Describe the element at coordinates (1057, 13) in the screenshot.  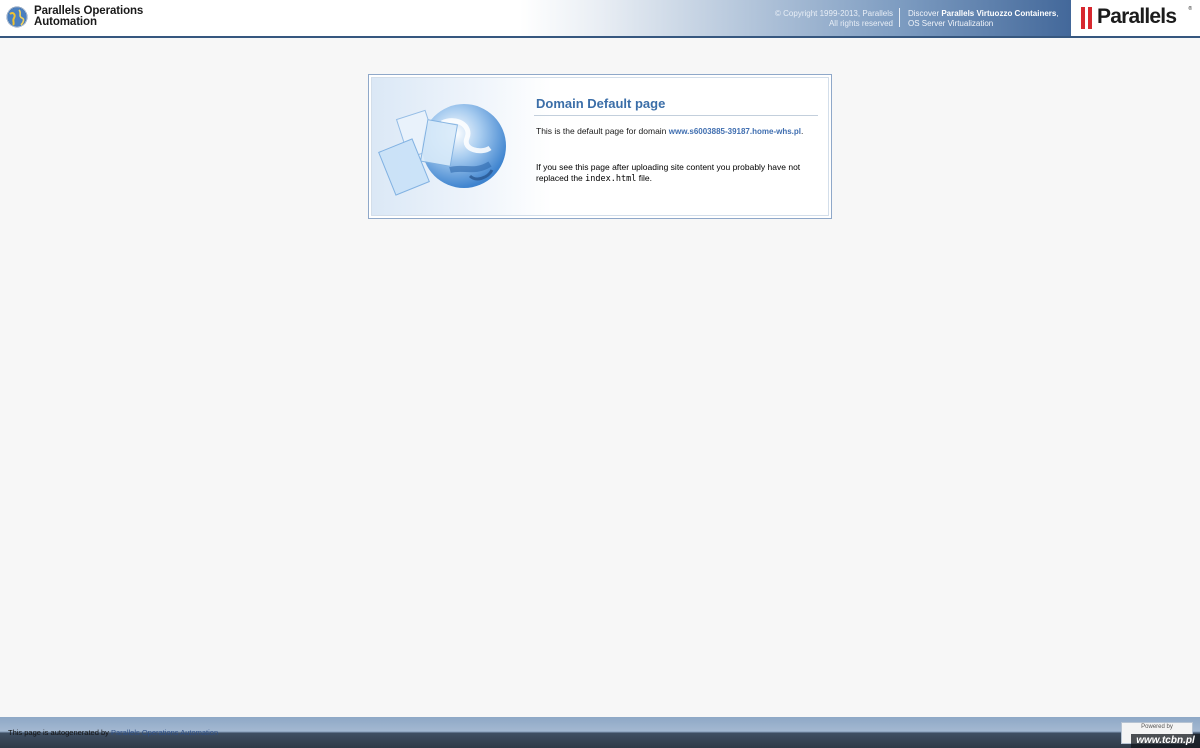
I see `discover-comma: ,` at that location.